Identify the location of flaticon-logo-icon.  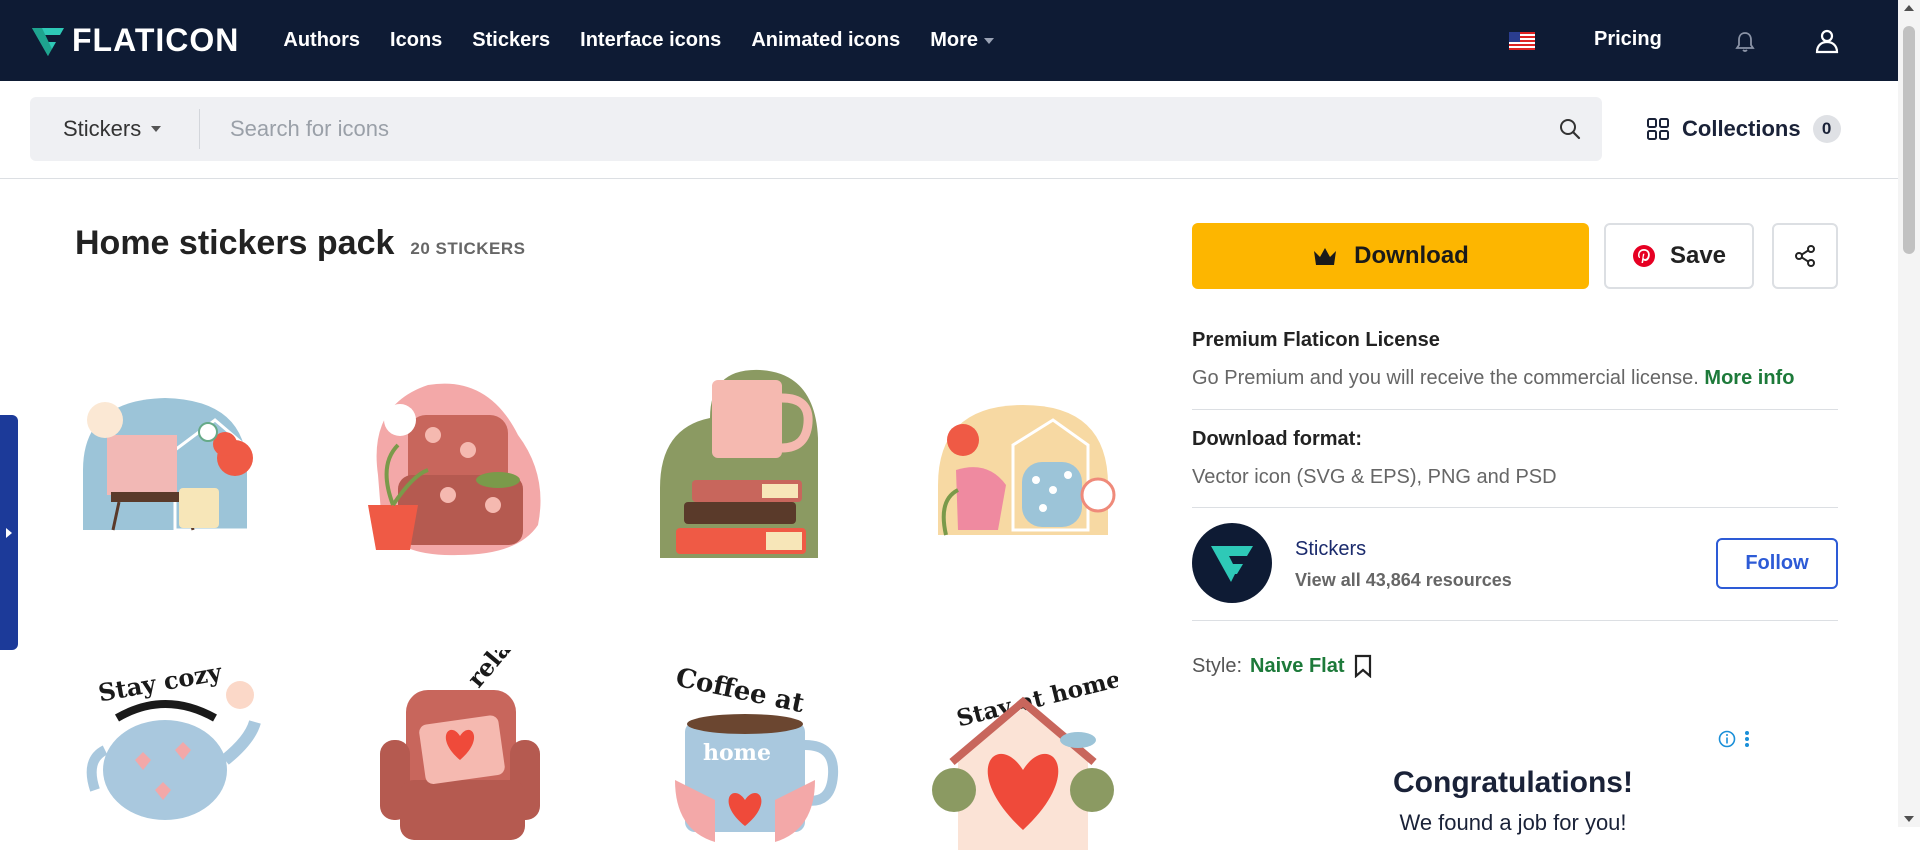
(48, 41).